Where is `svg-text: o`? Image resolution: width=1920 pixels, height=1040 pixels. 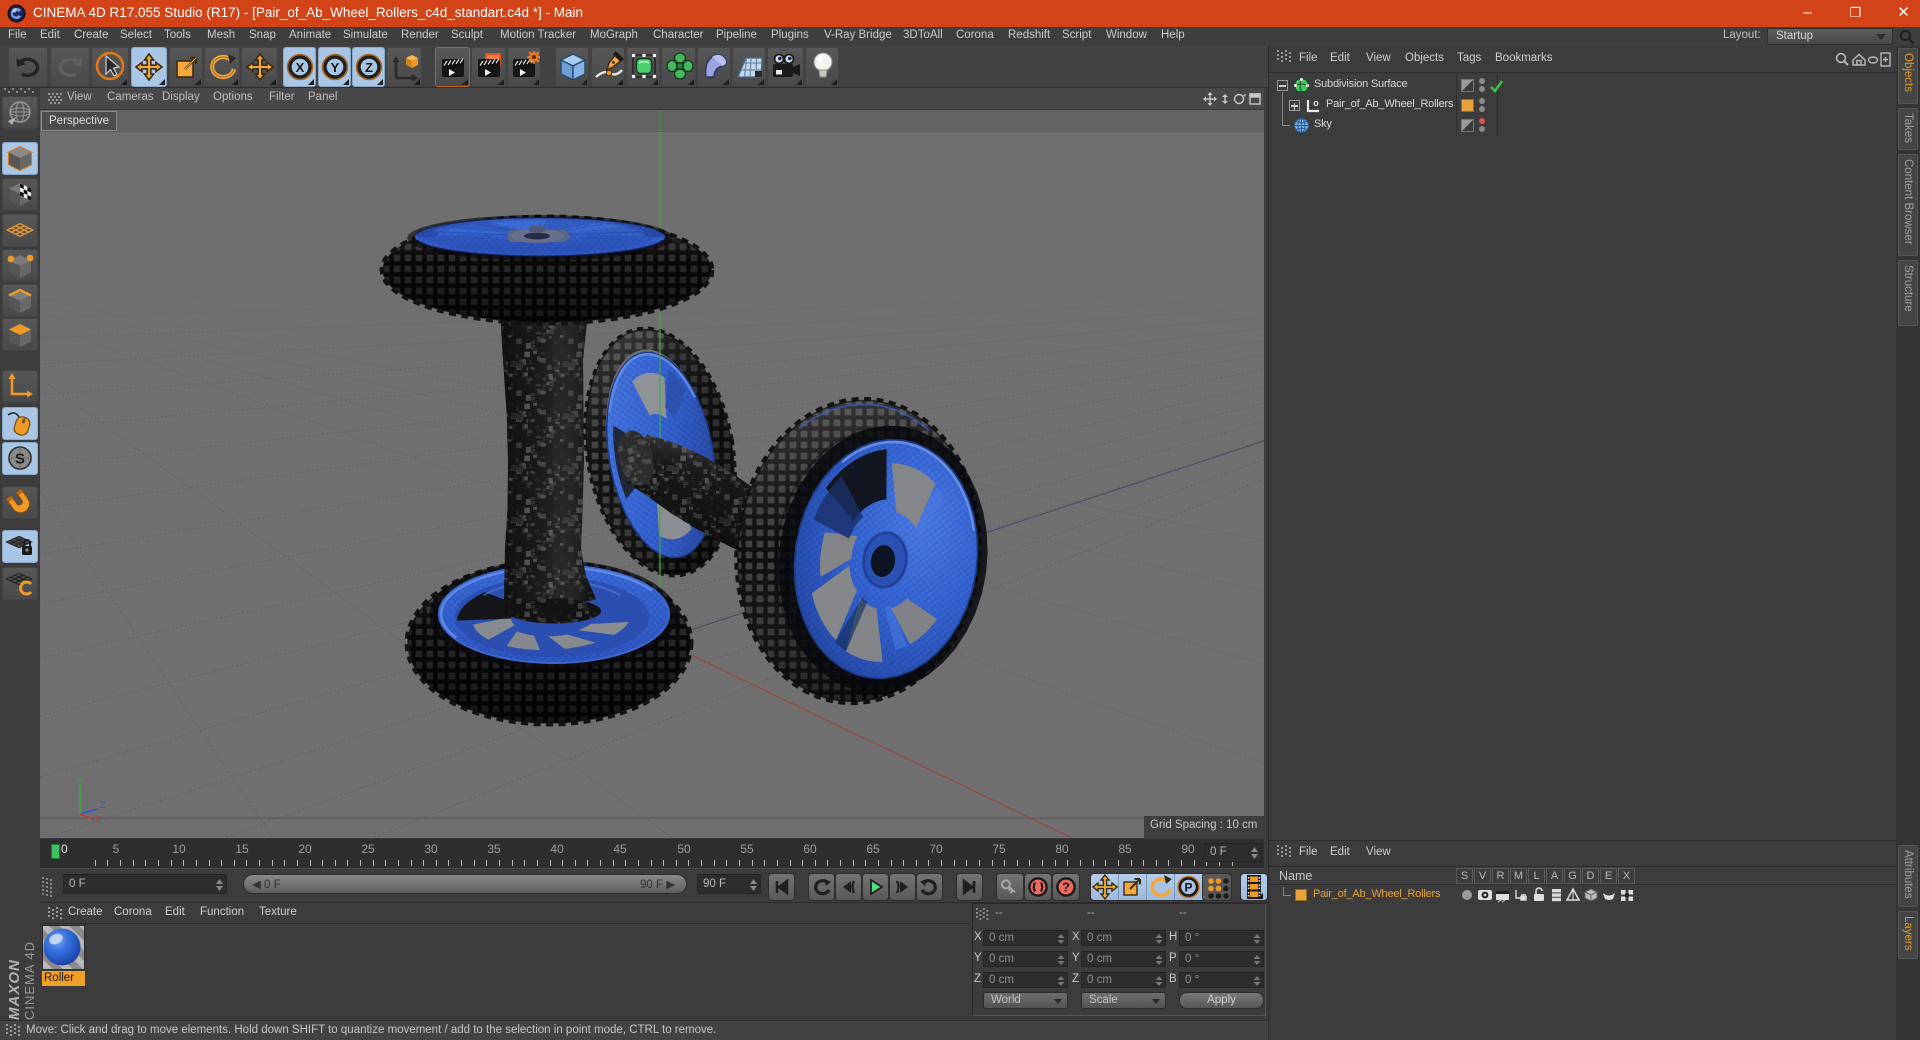 svg-text: o is located at coordinates (1316, 103).